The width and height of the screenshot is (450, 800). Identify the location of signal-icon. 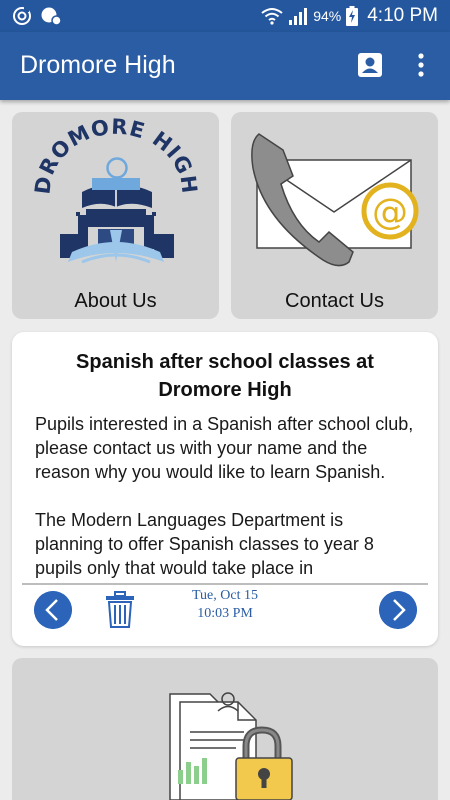
(298, 16).